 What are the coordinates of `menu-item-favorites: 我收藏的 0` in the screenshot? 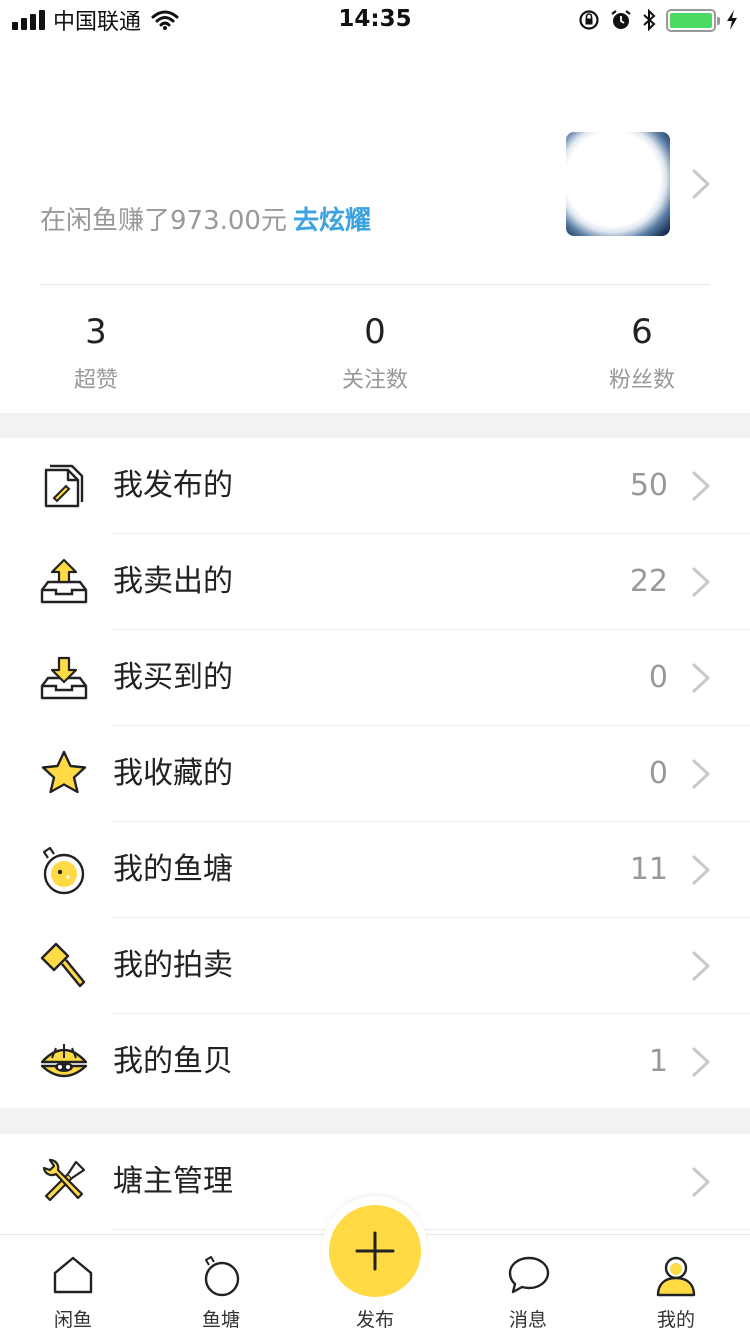 It's located at (375, 774).